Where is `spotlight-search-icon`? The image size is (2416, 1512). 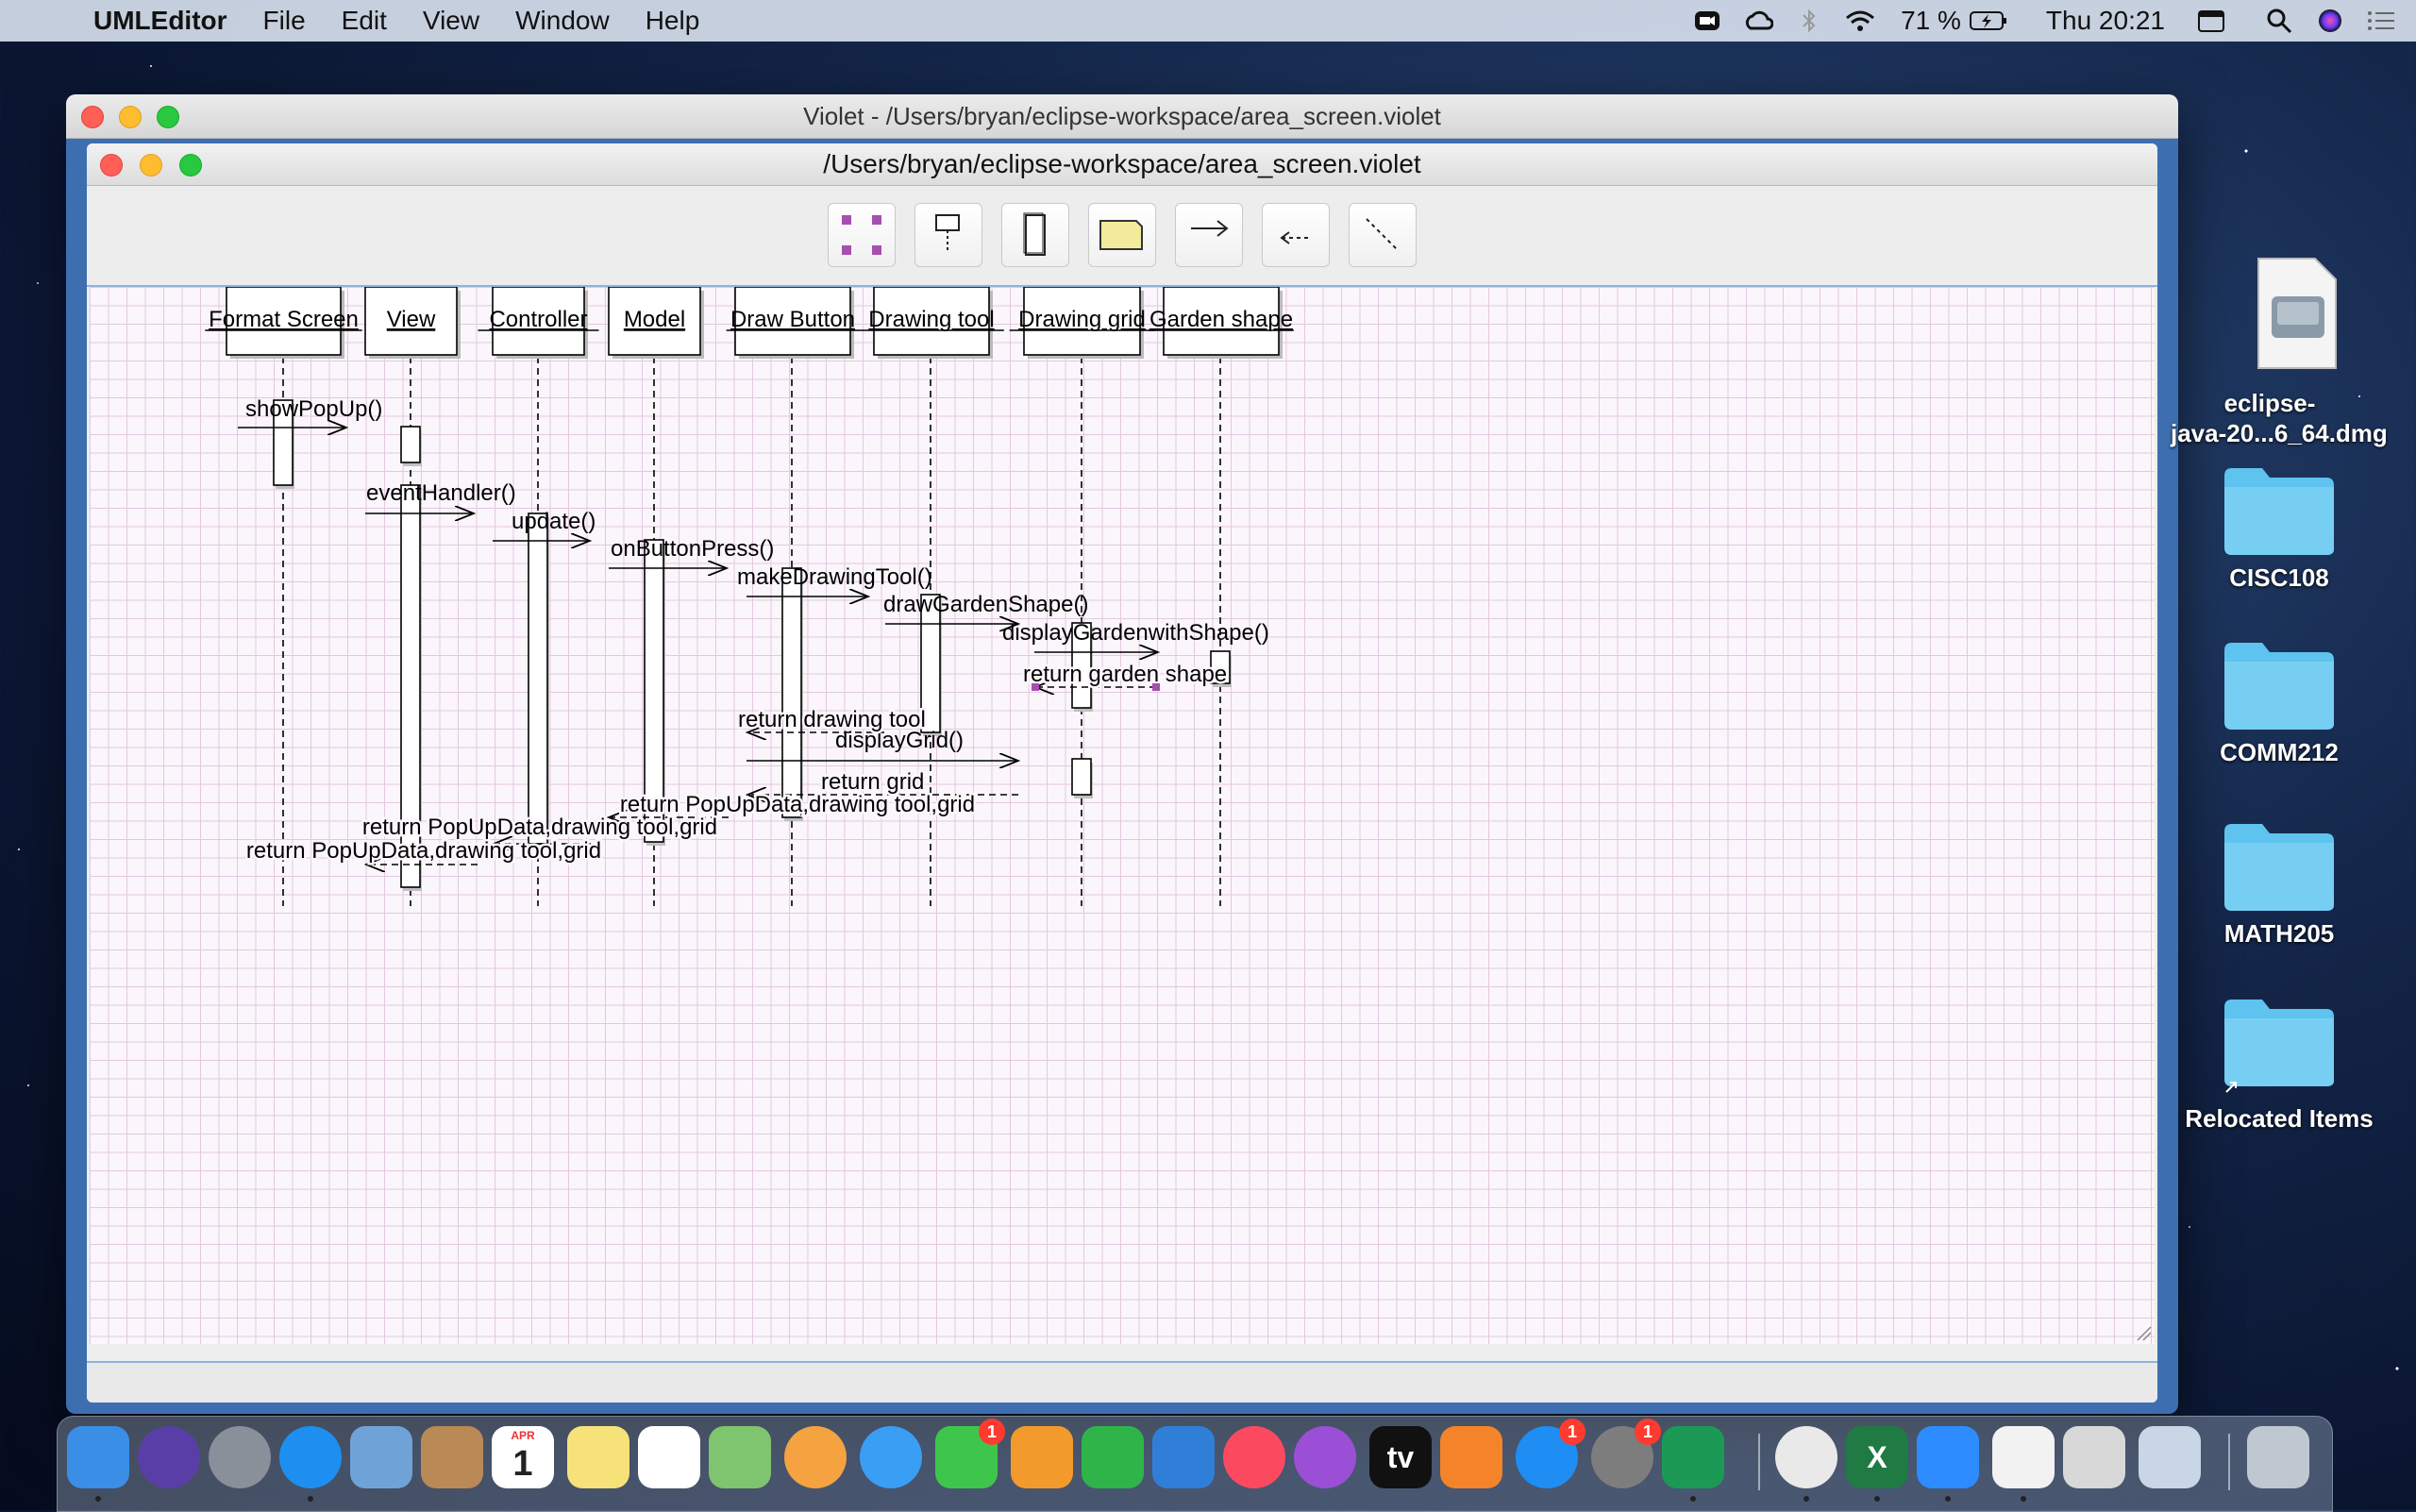
spotlight-search-icon is located at coordinates (2279, 21).